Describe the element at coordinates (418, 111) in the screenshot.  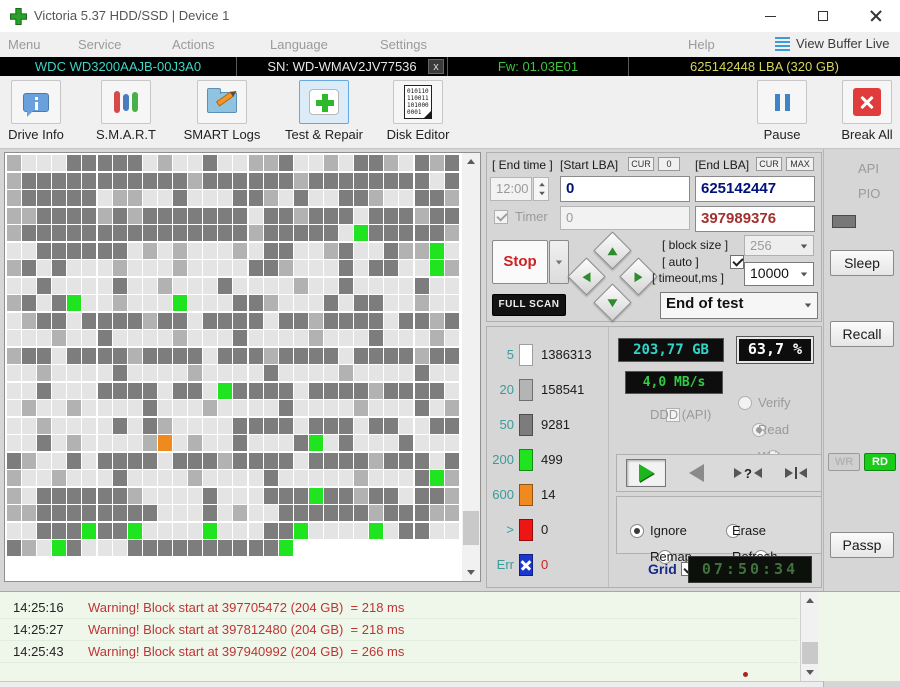
I see `disk-editor-button: 010110 110011 101000 0001 Disk Editor` at that location.